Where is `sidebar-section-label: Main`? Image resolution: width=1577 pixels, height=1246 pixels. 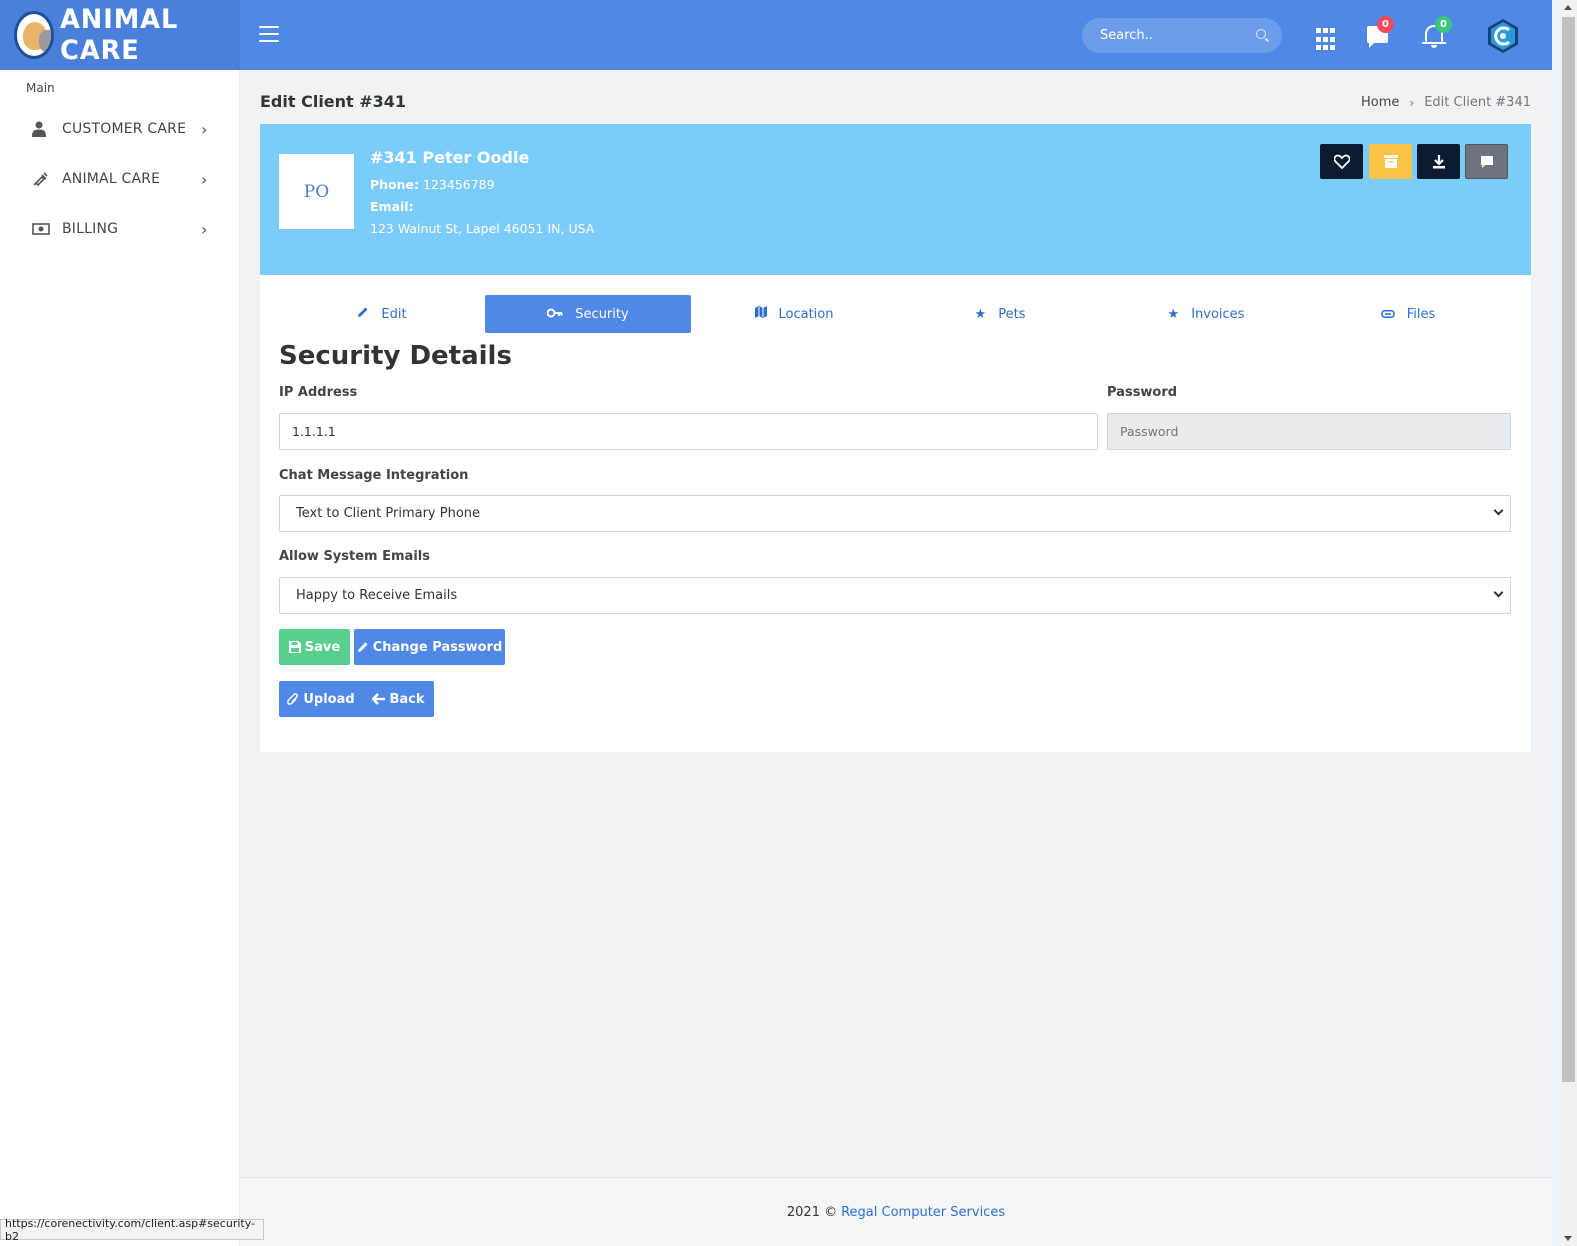 sidebar-section-label: Main is located at coordinates (40, 88).